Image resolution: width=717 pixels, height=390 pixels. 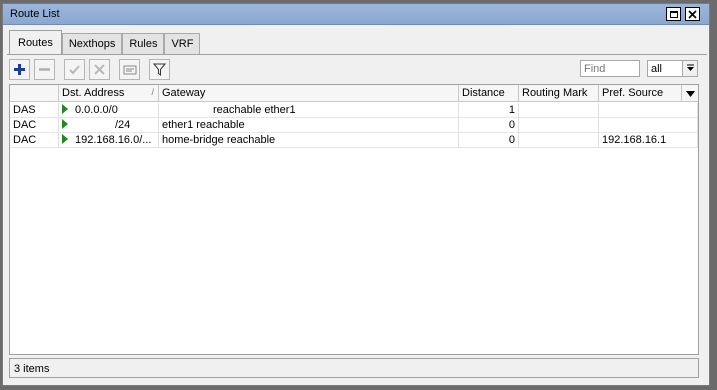 I want to click on filter-select-value: all, so click(x=657, y=69).